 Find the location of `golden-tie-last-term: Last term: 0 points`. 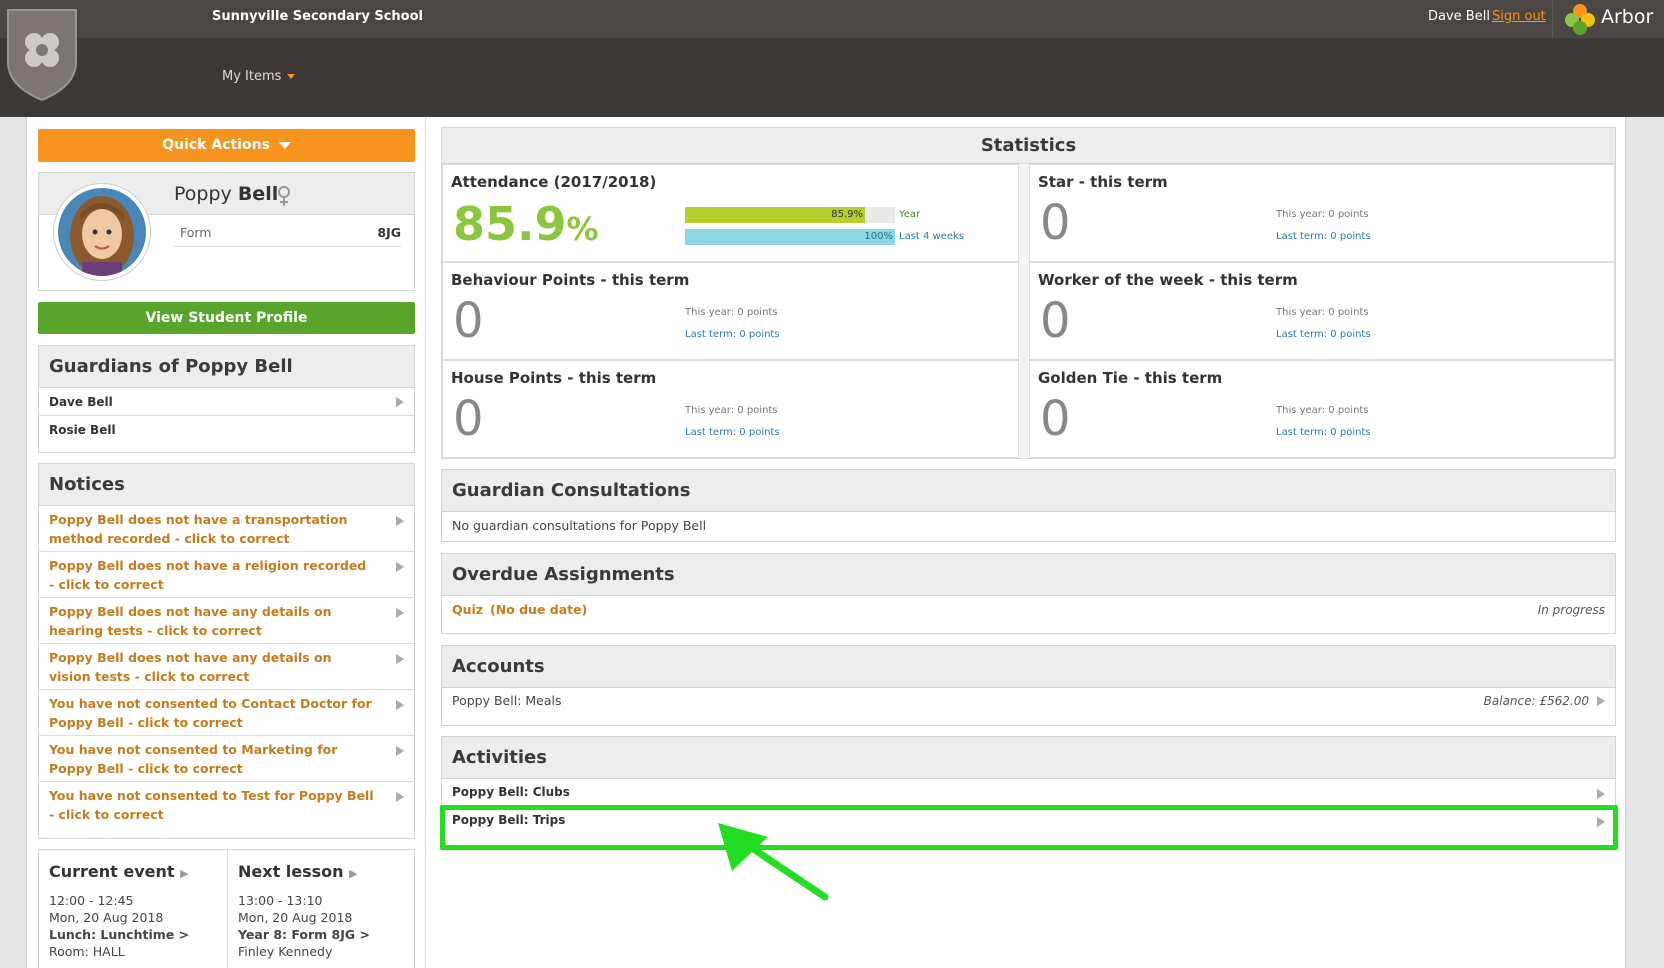

golden-tie-last-term: Last term: 0 points is located at coordinates (1323, 432).